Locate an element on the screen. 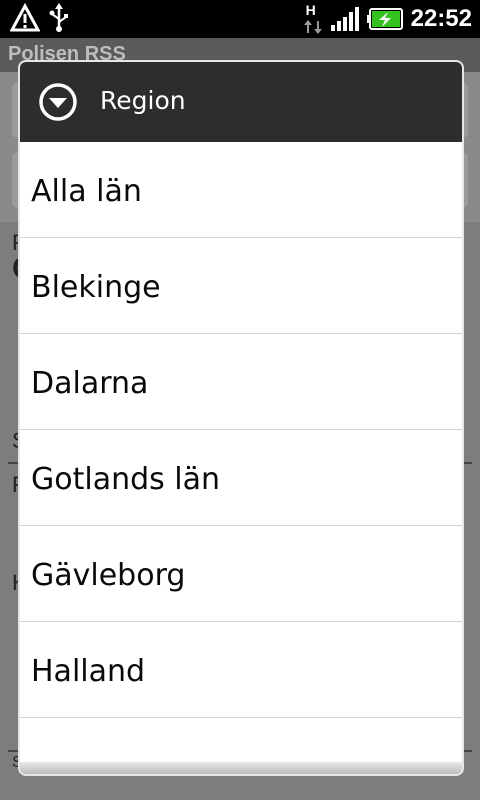 The image size is (480, 800). status-bar-left is located at coordinates (40, 18).